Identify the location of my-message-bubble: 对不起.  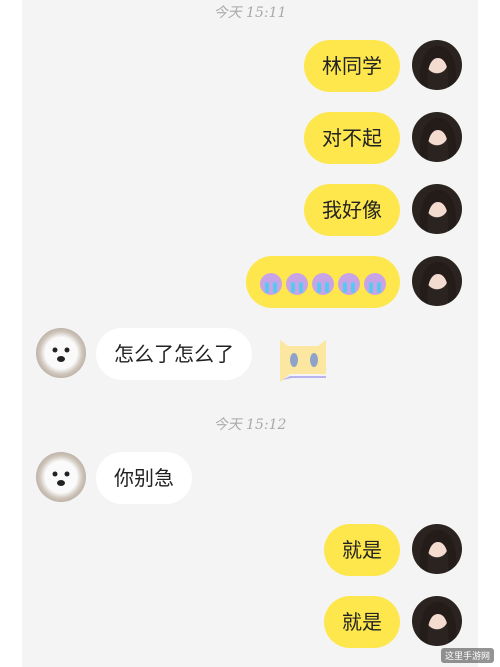
(352, 138).